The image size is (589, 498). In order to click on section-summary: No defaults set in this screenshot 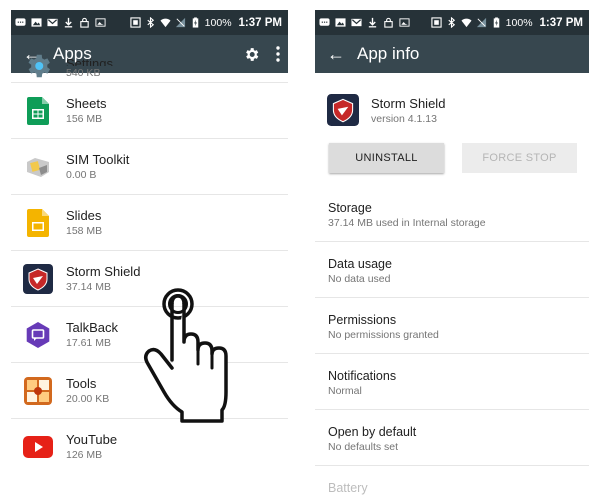, I will do `click(363, 447)`.